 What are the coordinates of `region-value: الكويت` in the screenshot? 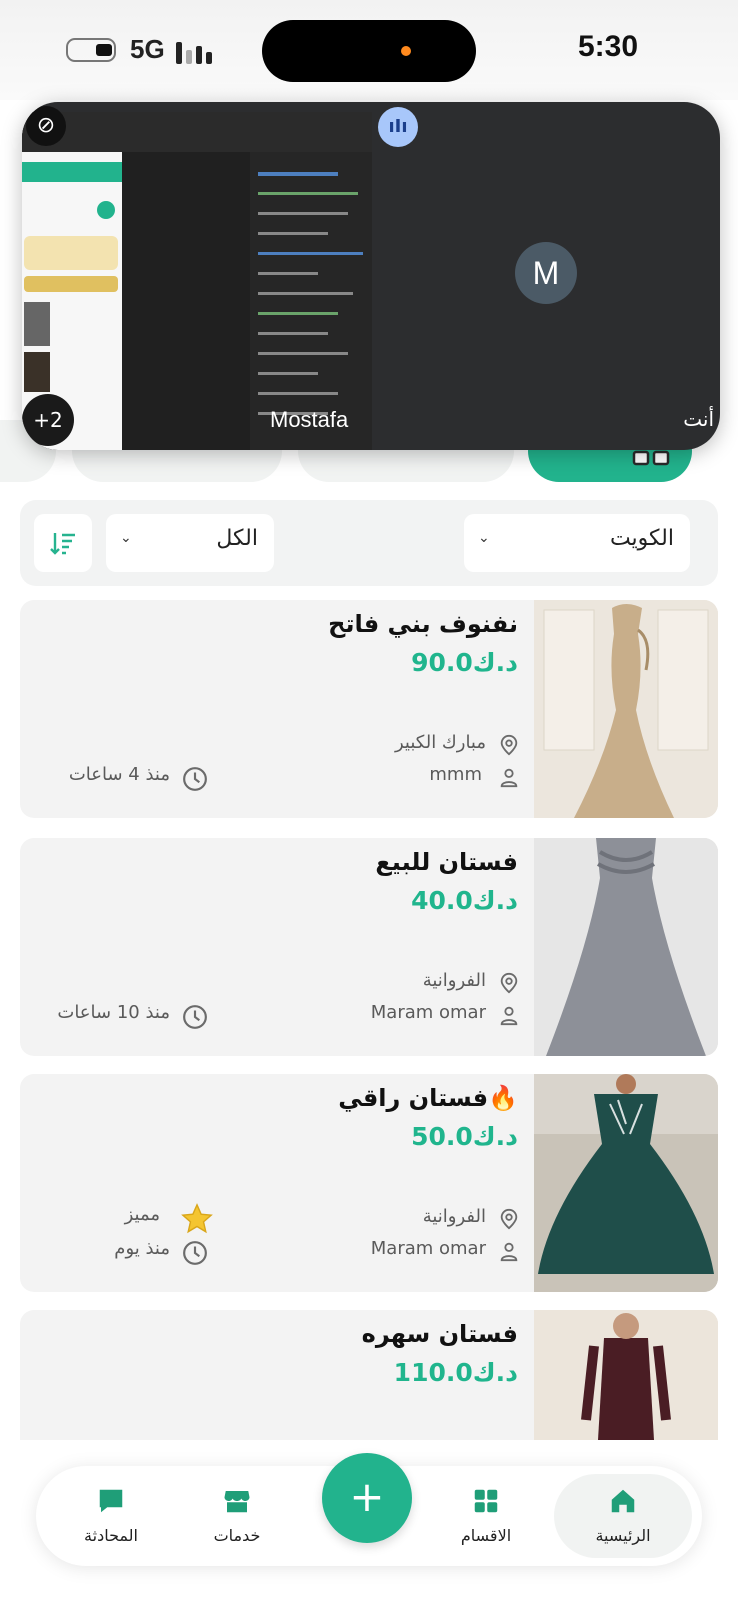 It's located at (641, 538).